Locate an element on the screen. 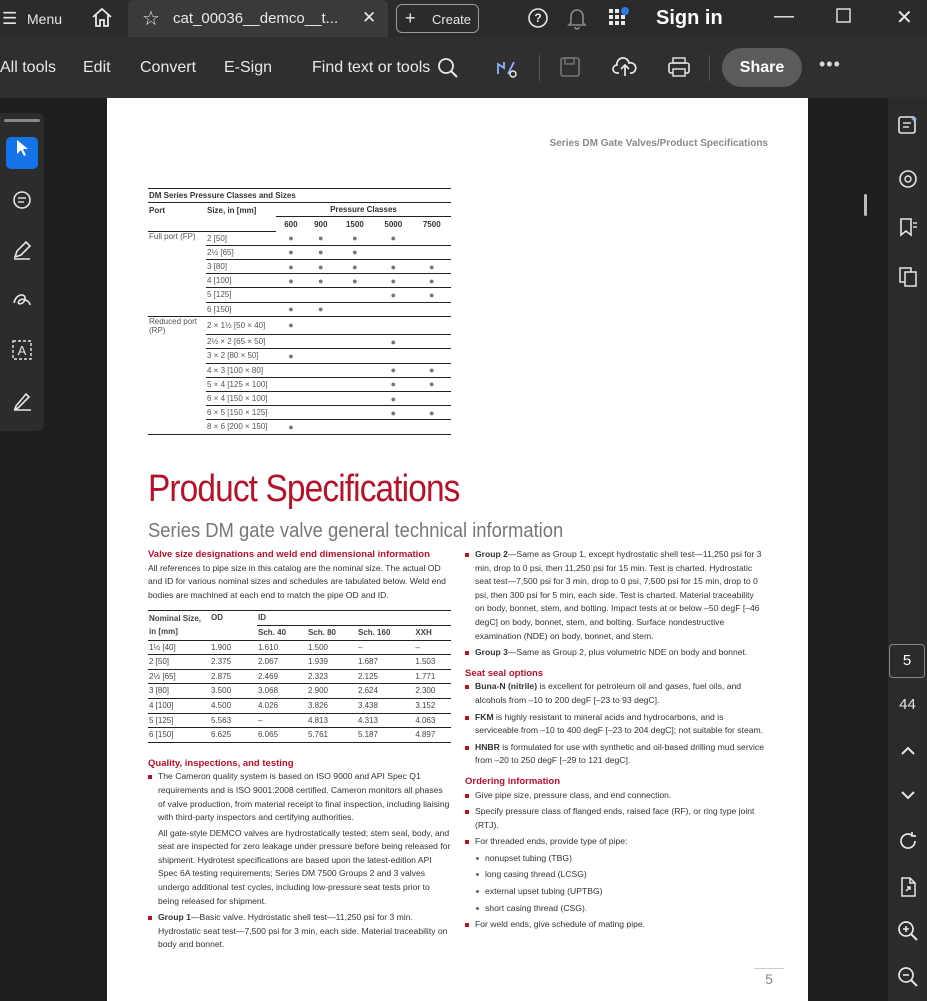 The width and height of the screenshot is (927, 1001). pressure-table-row: 2½ × 2 [65 × 50] ● is located at coordinates (299, 342).